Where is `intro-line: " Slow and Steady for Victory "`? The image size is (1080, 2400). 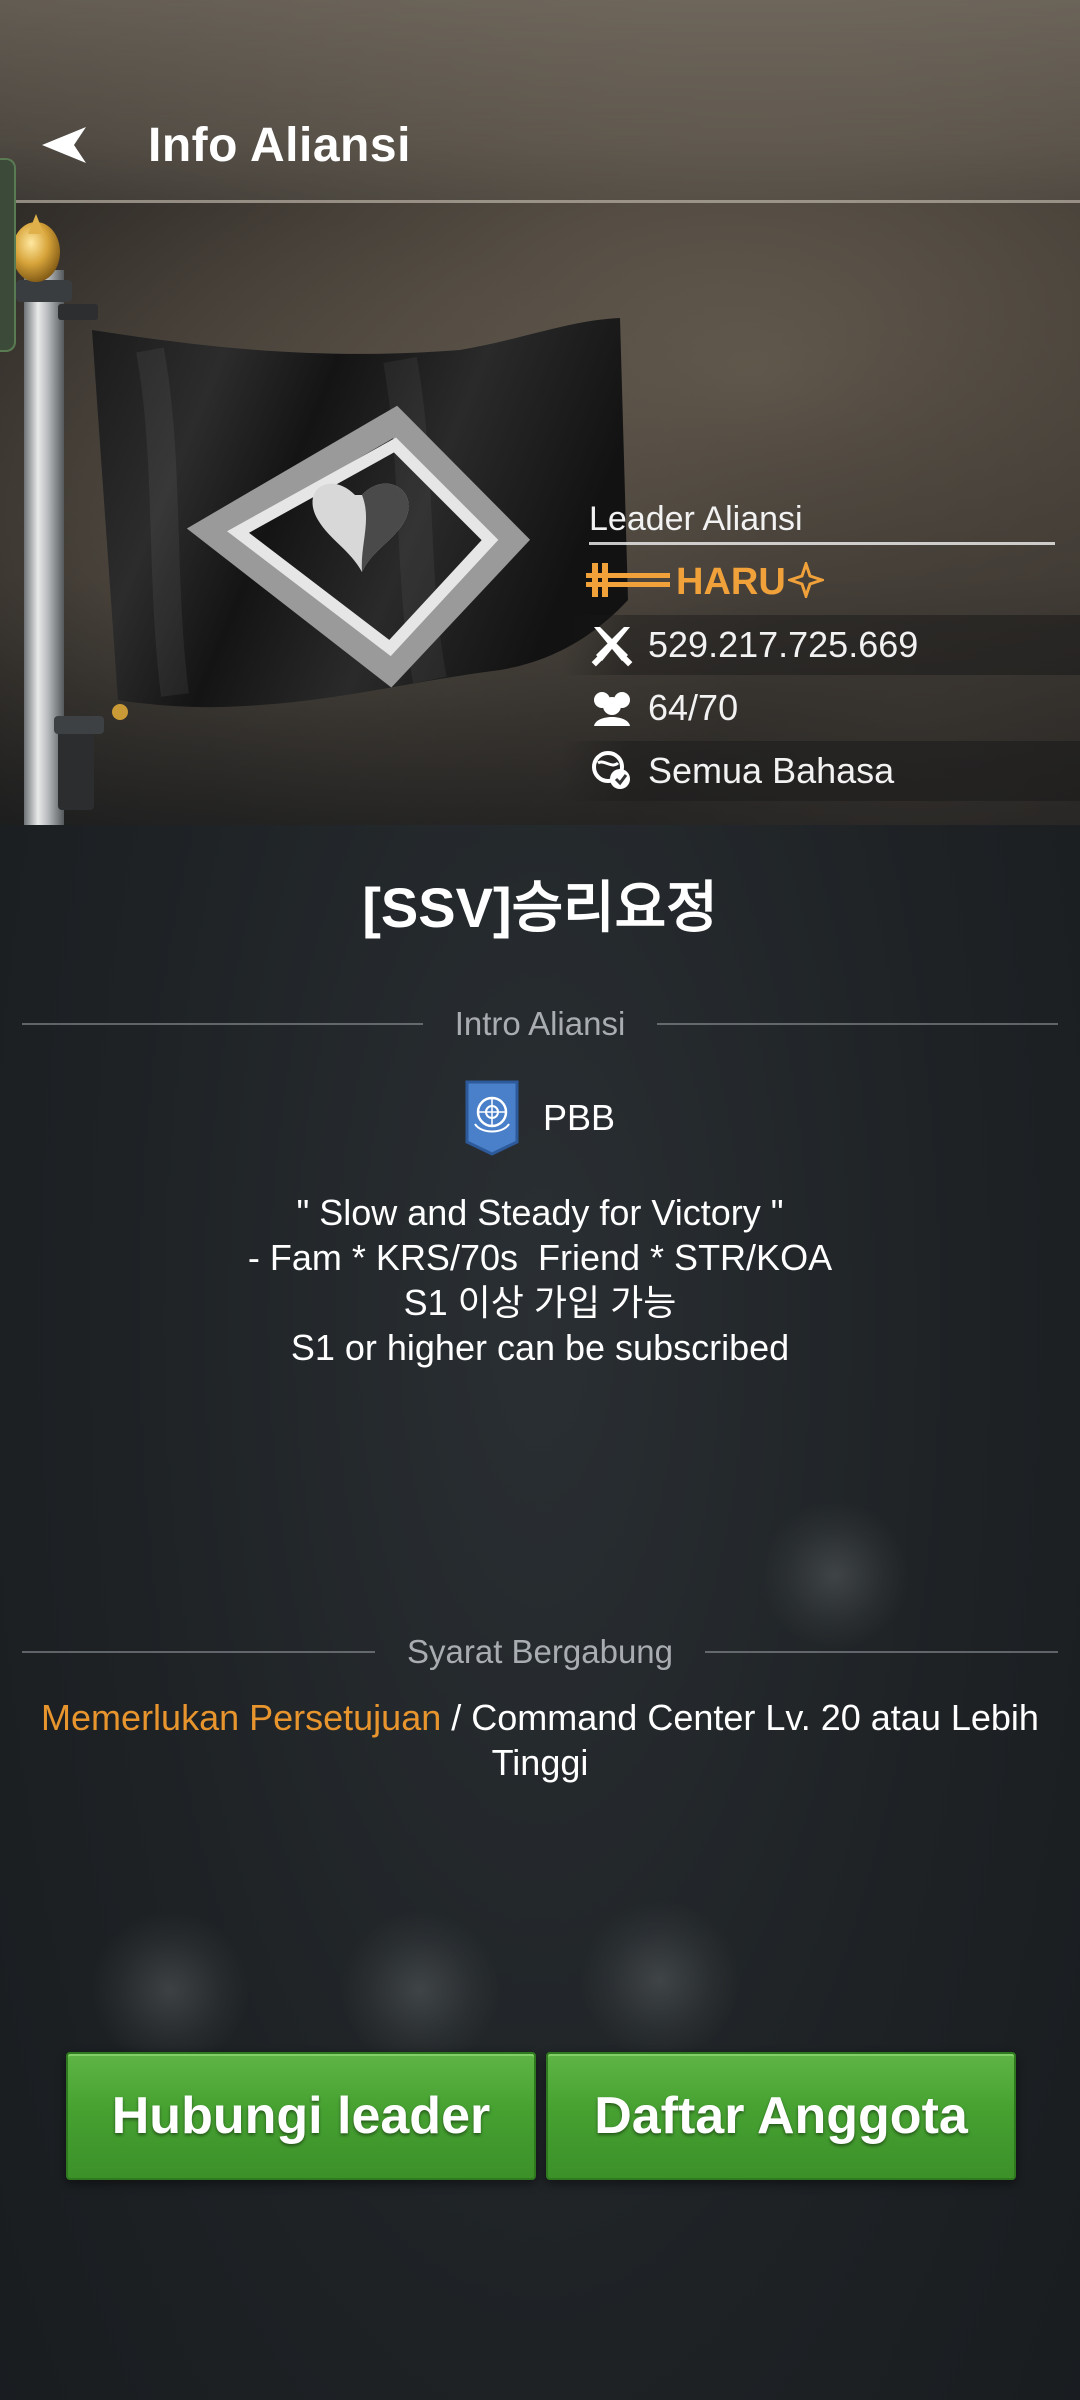 intro-line: " Slow and Steady for Victory " is located at coordinates (540, 1212).